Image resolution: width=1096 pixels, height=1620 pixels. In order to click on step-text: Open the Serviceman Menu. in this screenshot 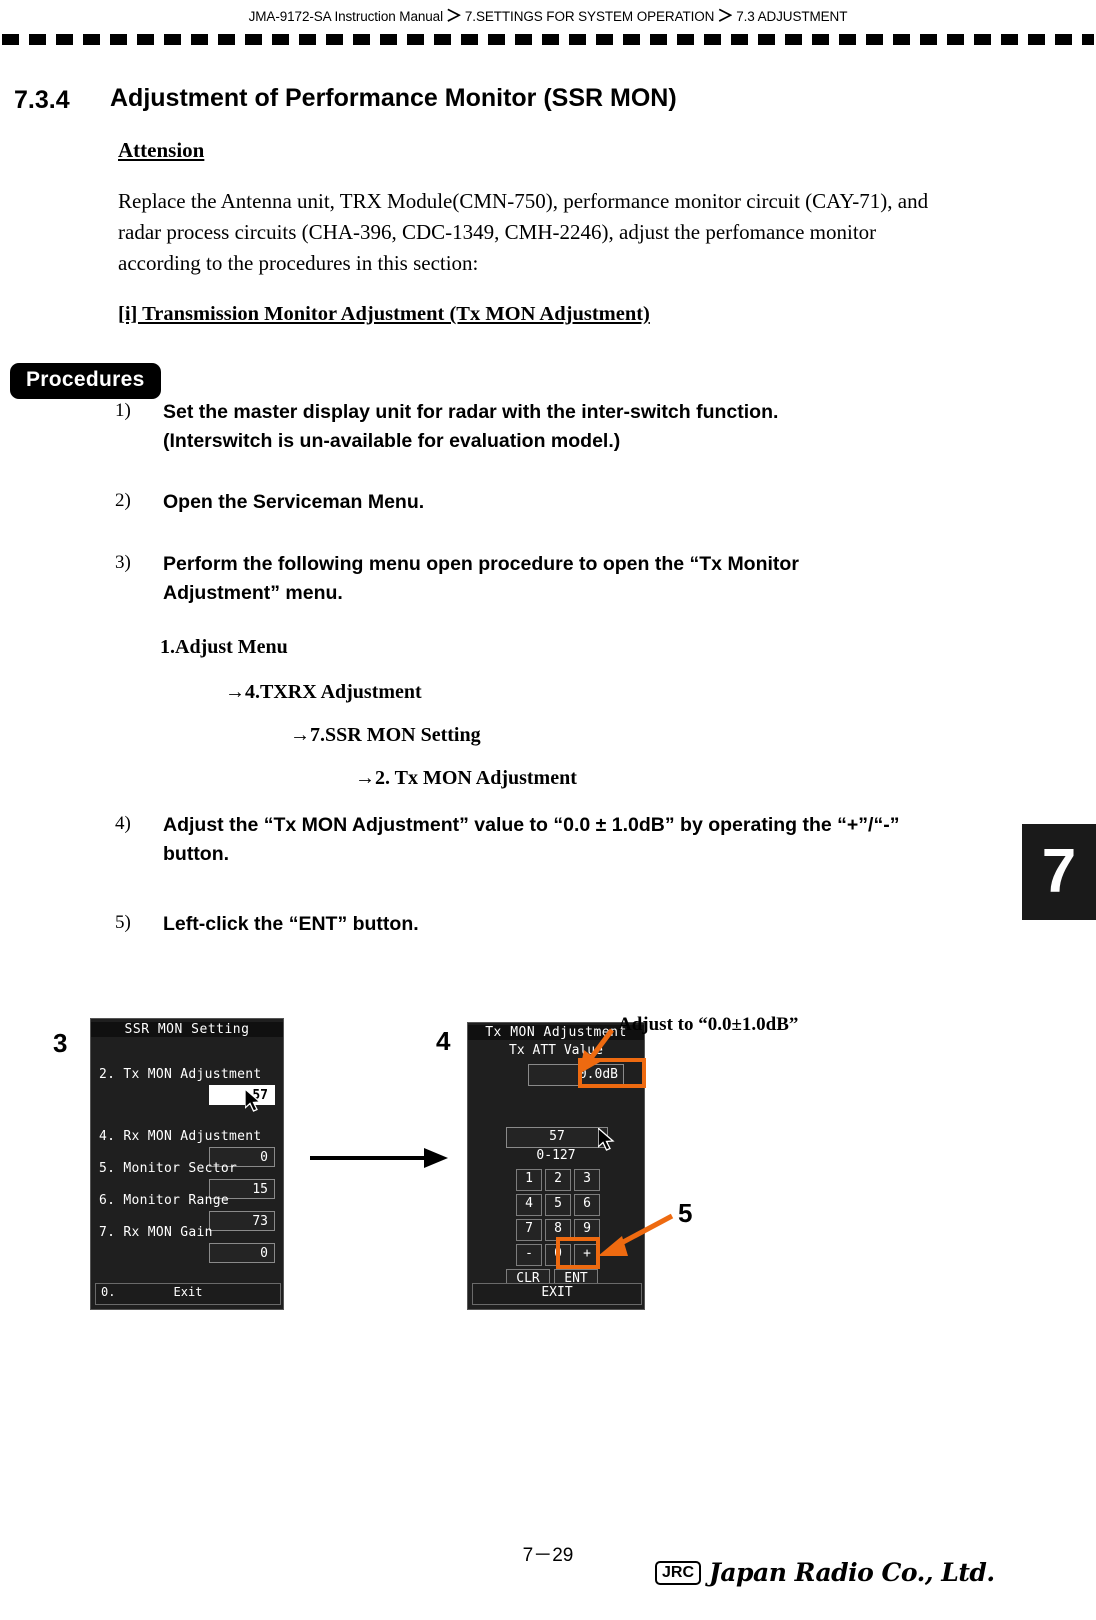, I will do `click(294, 502)`.